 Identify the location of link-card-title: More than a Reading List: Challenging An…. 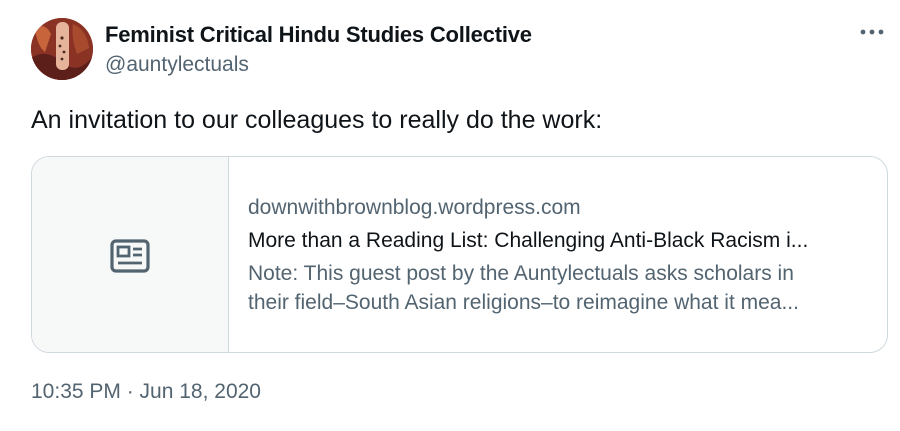
(528, 240).